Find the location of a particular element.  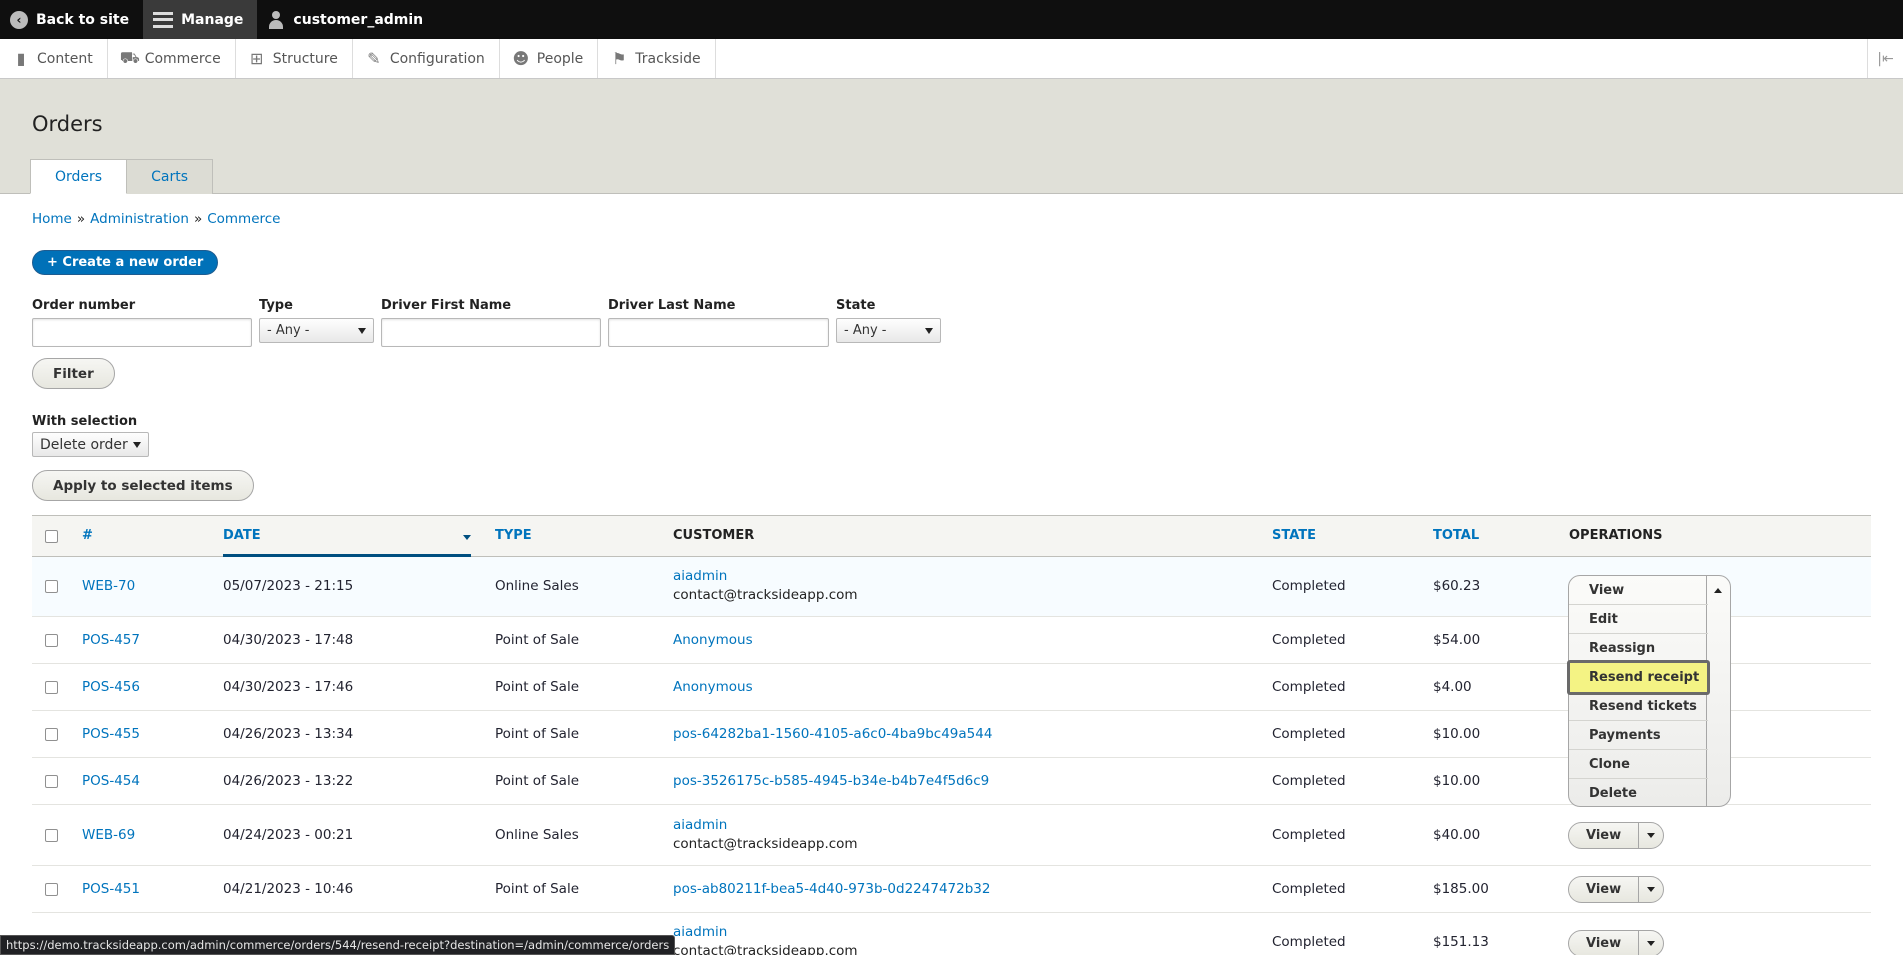

apply-selected-button: Apply to selected items is located at coordinates (143, 485).